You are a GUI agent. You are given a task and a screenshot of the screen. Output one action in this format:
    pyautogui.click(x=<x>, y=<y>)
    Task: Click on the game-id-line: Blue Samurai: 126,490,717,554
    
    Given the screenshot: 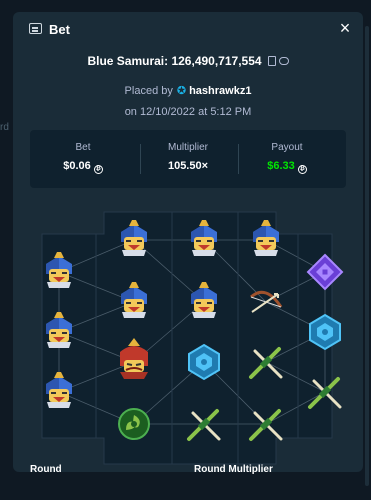 What is the action you would take?
    pyautogui.click(x=188, y=61)
    